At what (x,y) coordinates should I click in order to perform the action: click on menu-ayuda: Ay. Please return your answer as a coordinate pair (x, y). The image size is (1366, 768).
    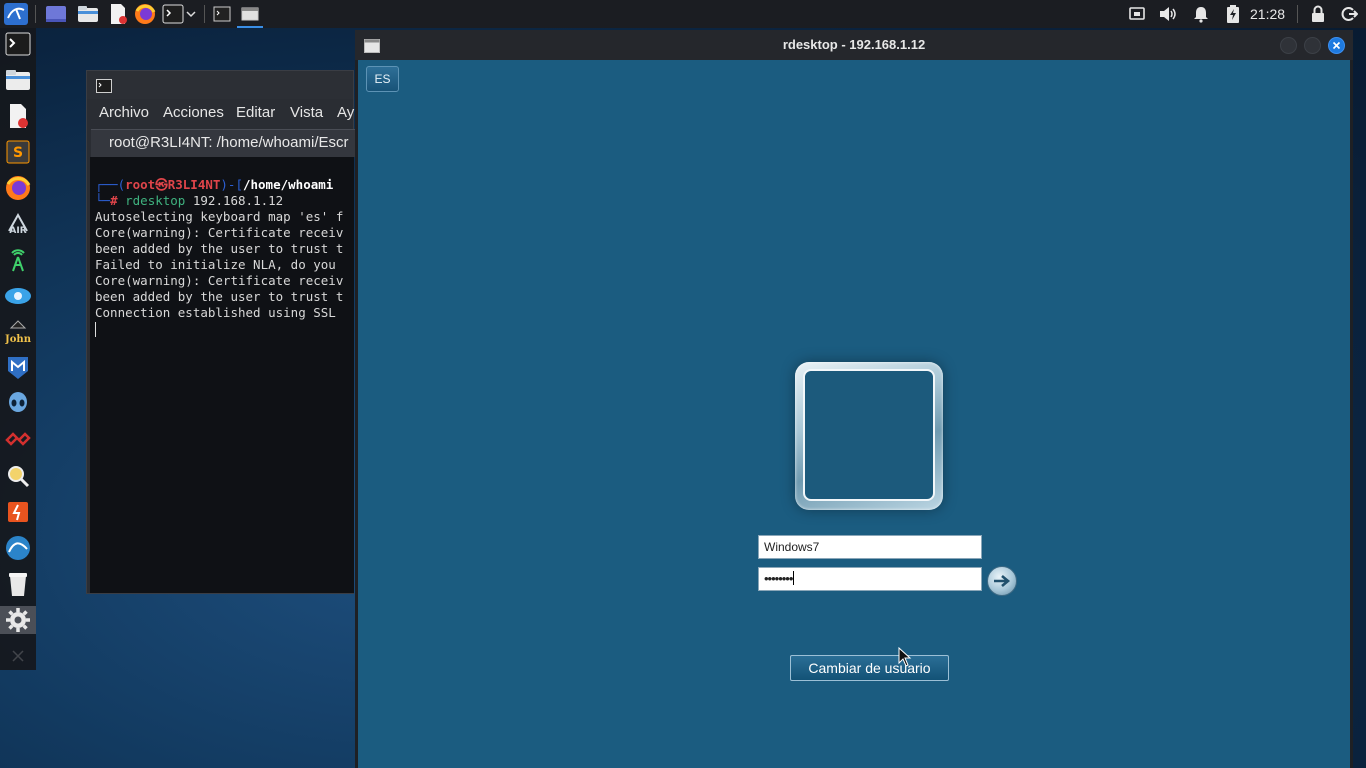
    Looking at the image, I should click on (345, 112).